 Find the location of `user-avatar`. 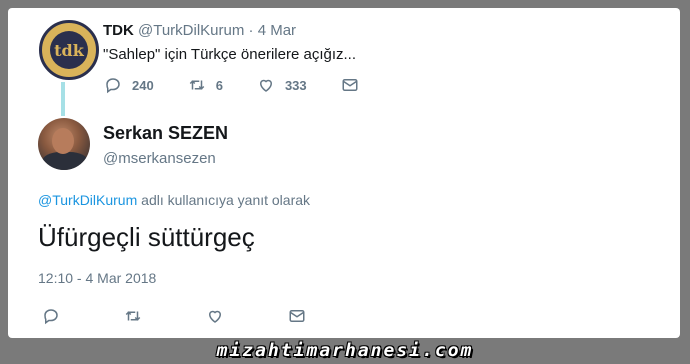

user-avatar is located at coordinates (64, 144).